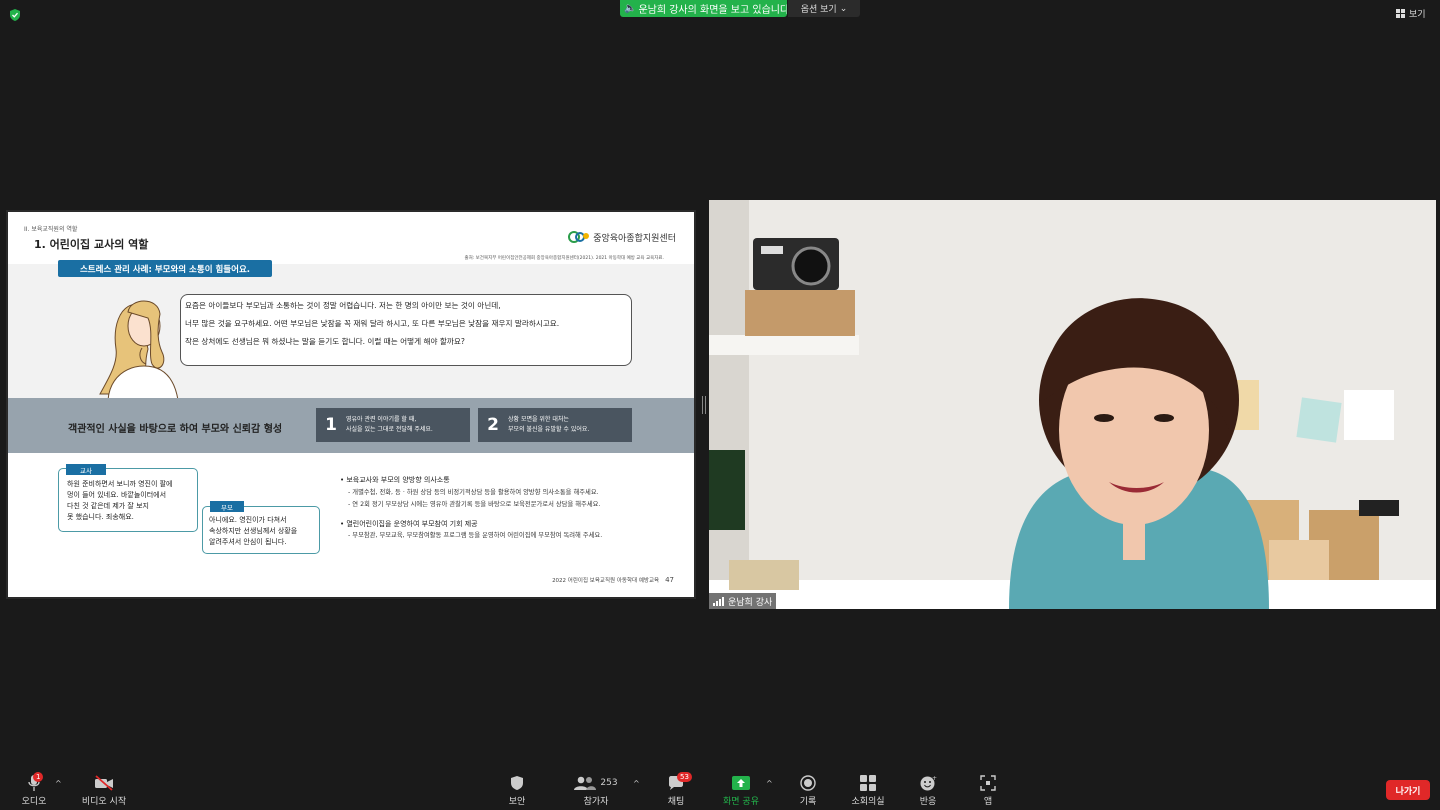 The image size is (1440, 810). I want to click on grid-view-icon, so click(1400, 13).